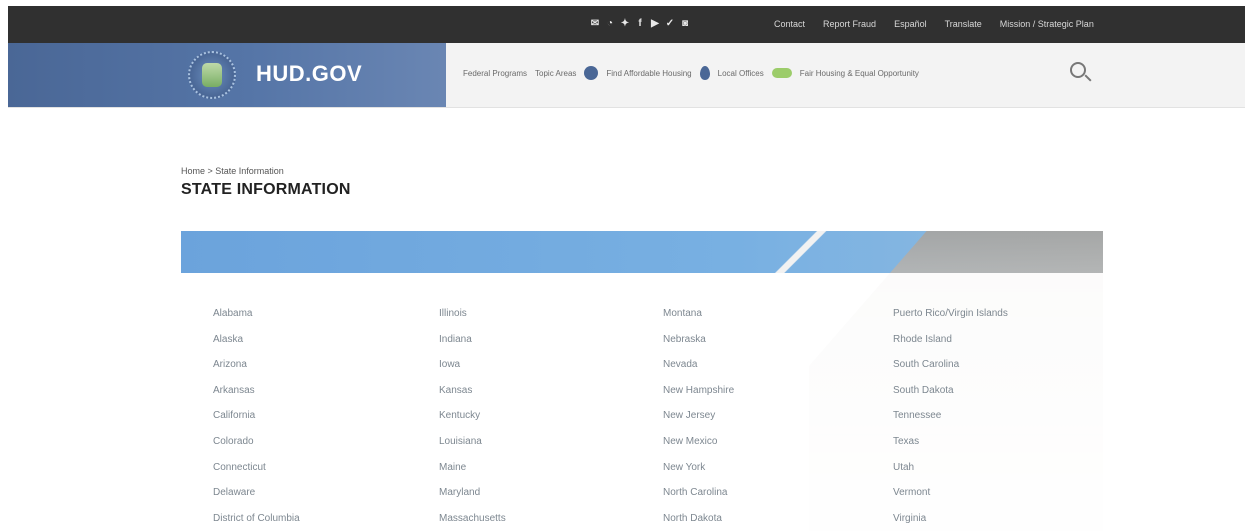 The height and width of the screenshot is (531, 1253). What do you see at coordinates (212, 75) in the screenshot?
I see `hud-seal-logo` at bounding box center [212, 75].